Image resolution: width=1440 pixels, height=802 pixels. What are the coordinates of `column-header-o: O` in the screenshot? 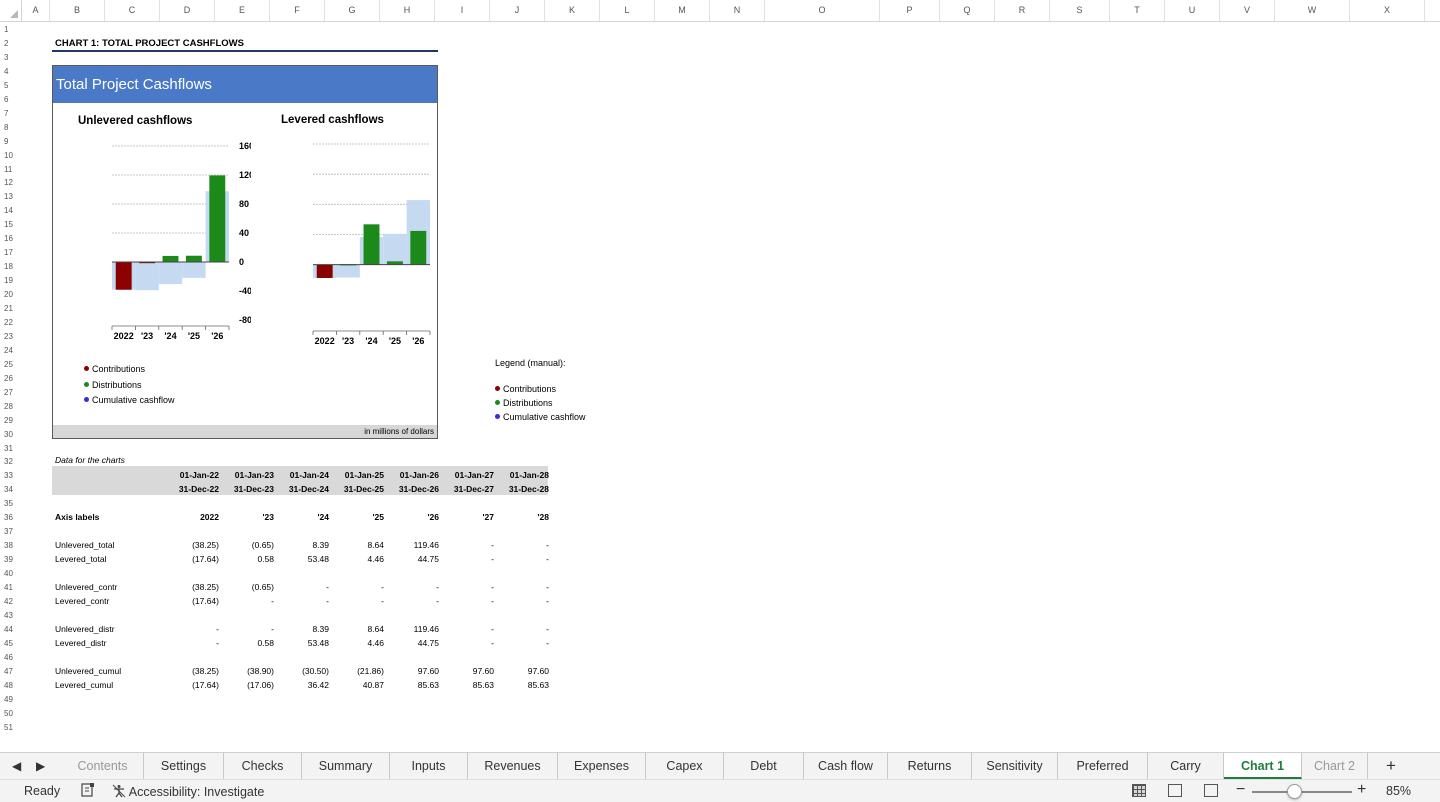 It's located at (822, 10).